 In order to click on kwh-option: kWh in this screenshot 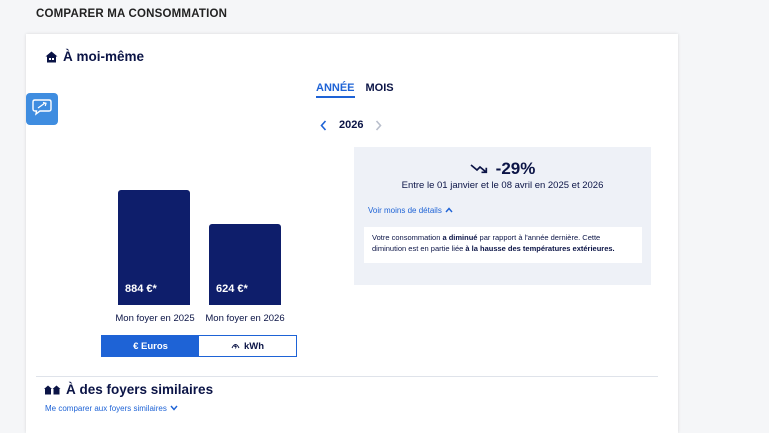, I will do `click(247, 346)`.